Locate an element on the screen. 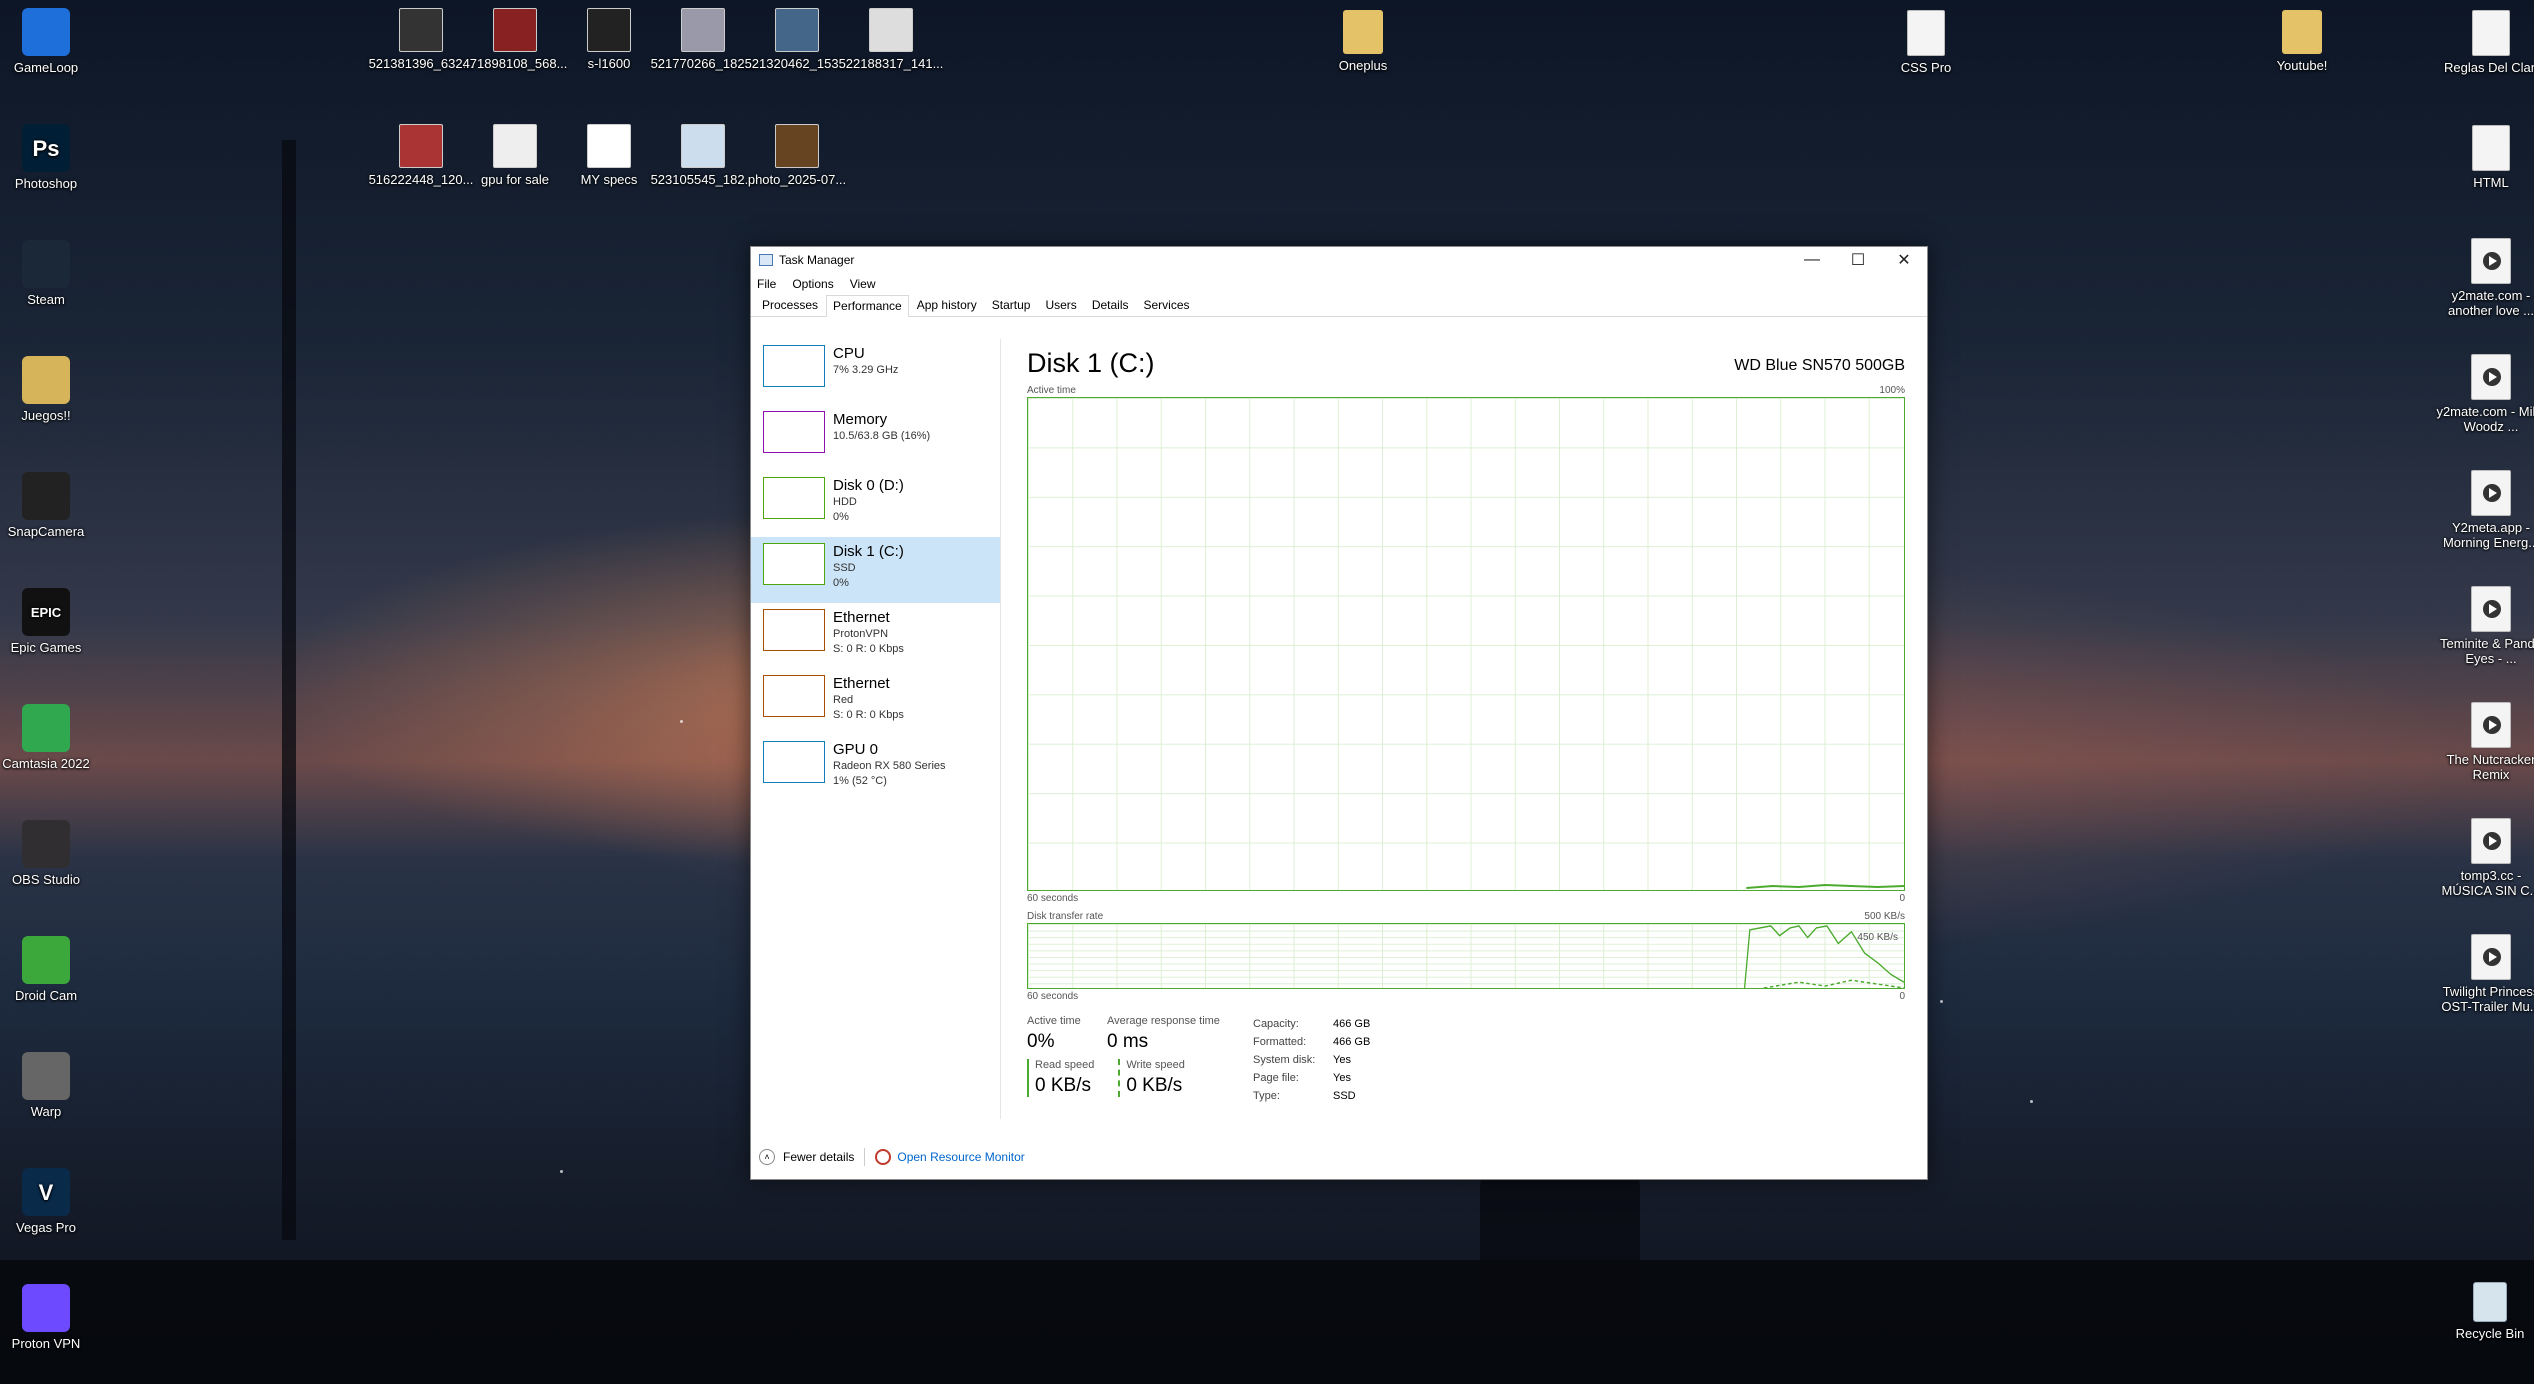 This screenshot has width=2534, height=1384. menu-view: View is located at coordinates (863, 284).